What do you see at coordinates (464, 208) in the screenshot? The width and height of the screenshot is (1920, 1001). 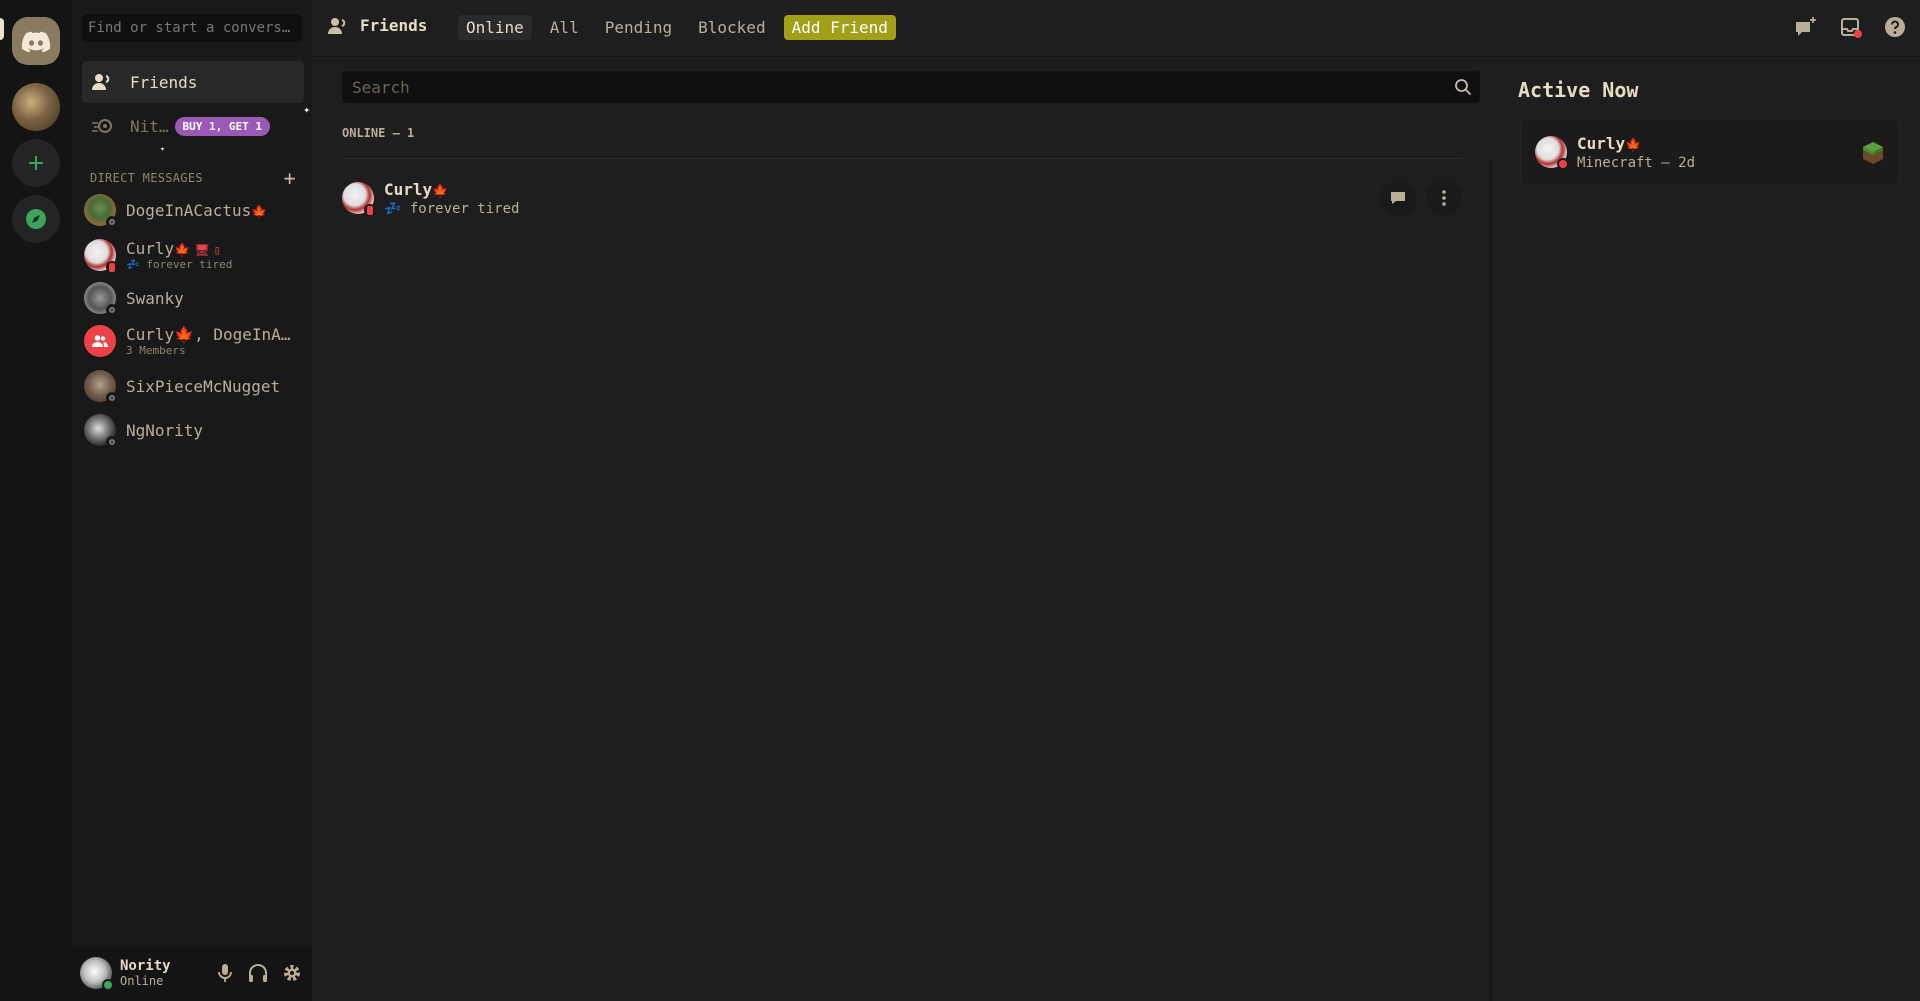 I see `friend-status-text: forever tired` at bounding box center [464, 208].